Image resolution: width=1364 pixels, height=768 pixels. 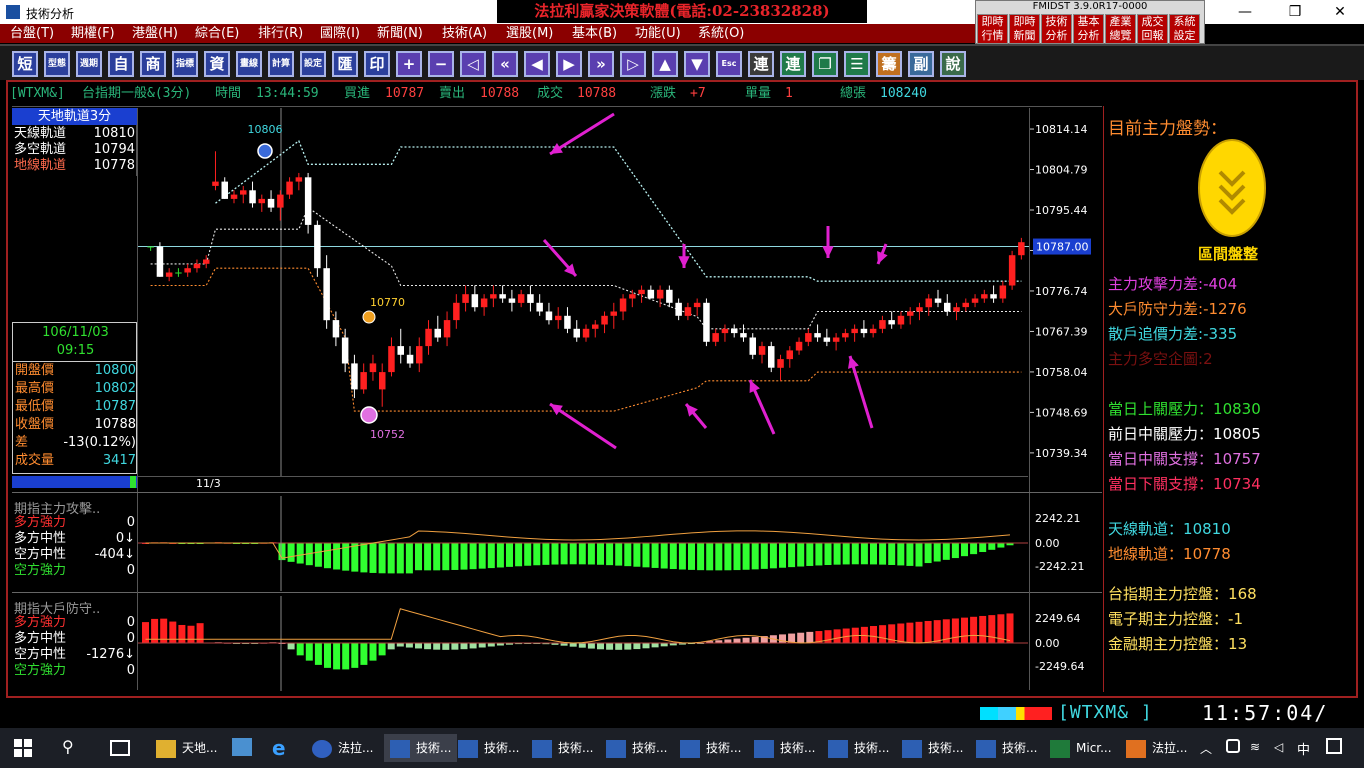 What do you see at coordinates (620, 643) in the screenshot?
I see `sub-chart-2: 2249.64 0.00 -2249.64` at bounding box center [620, 643].